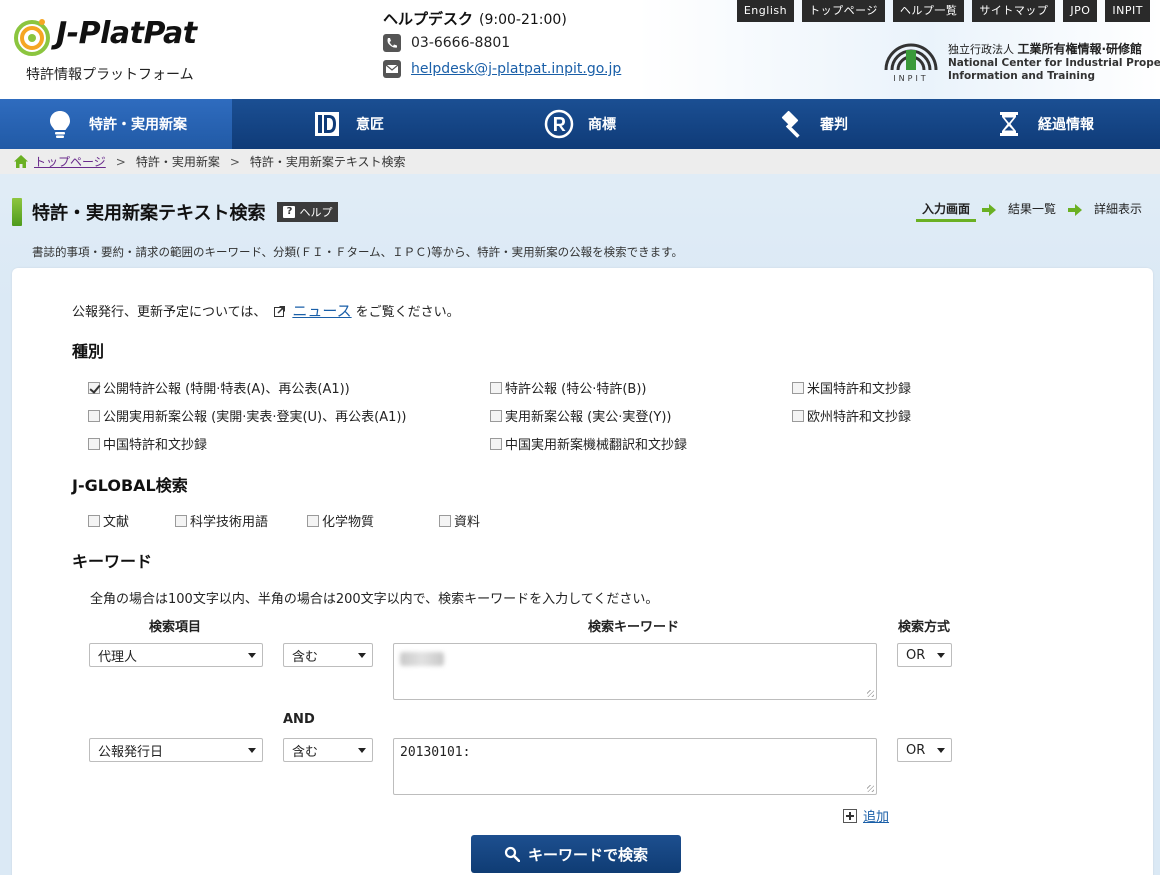  I want to click on news-link: ニュース, so click(321, 310).